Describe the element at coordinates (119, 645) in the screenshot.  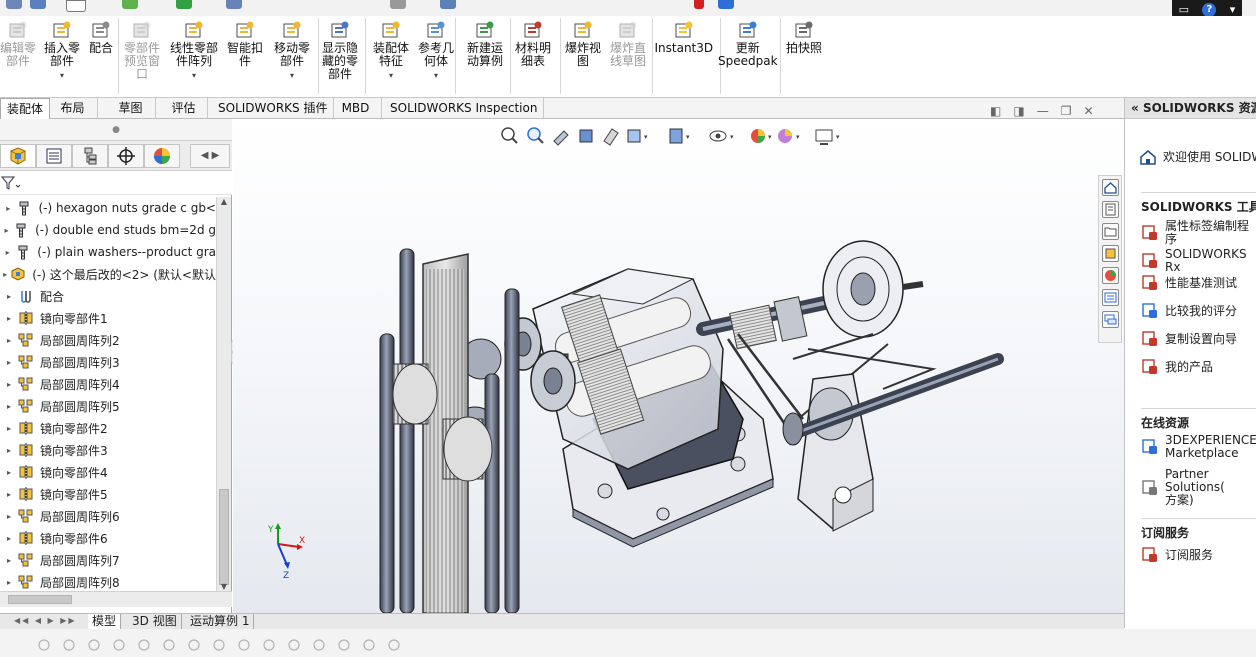
I see `sketch-polygon-icon` at that location.